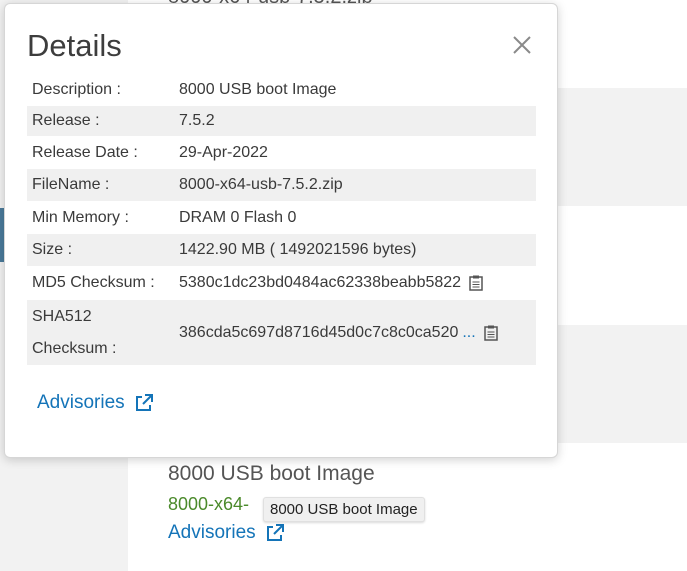 The image size is (687, 571). Describe the element at coordinates (52, 249) in the screenshot. I see `row-label: Size :` at that location.